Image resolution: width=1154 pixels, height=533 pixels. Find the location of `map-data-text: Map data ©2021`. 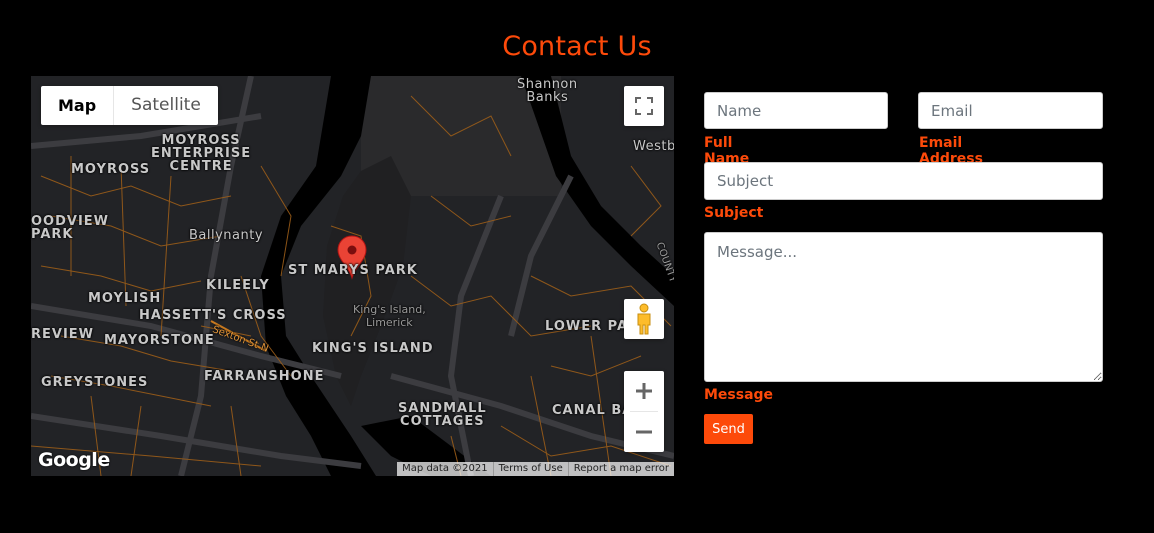

map-data-text: Map data ©2021 is located at coordinates (445, 468).